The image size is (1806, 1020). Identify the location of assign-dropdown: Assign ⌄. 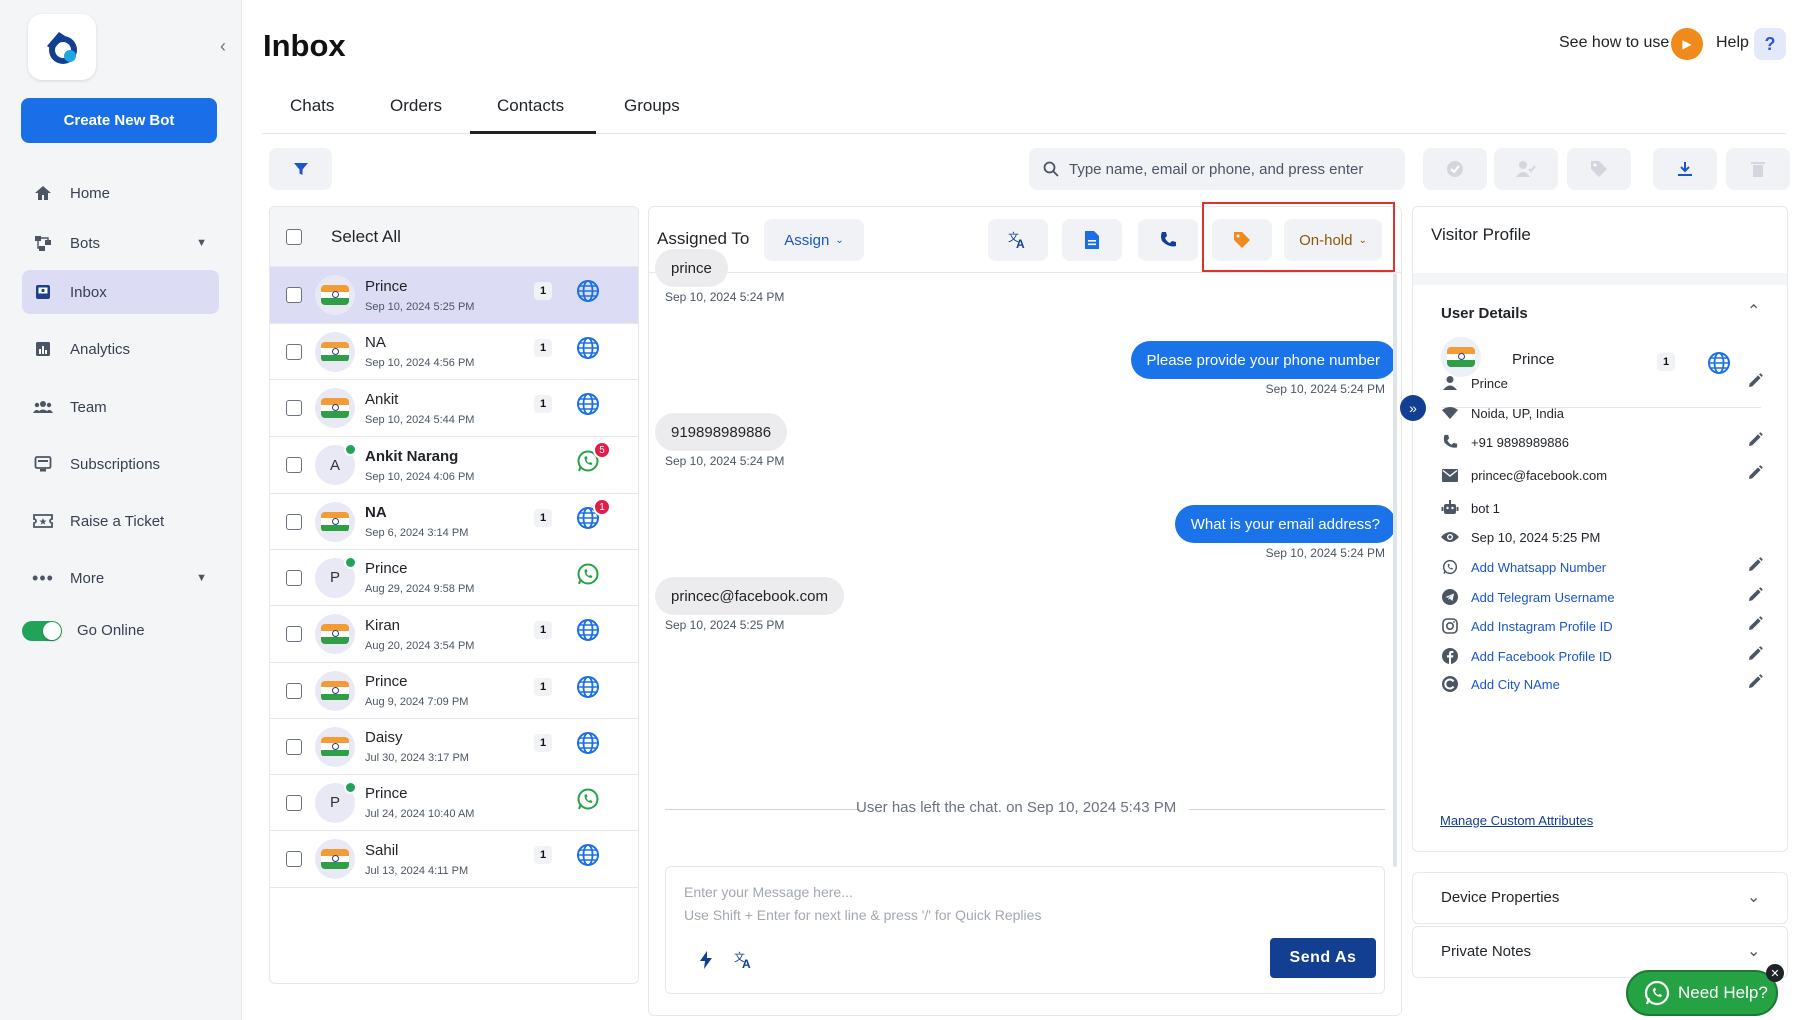
(814, 240).